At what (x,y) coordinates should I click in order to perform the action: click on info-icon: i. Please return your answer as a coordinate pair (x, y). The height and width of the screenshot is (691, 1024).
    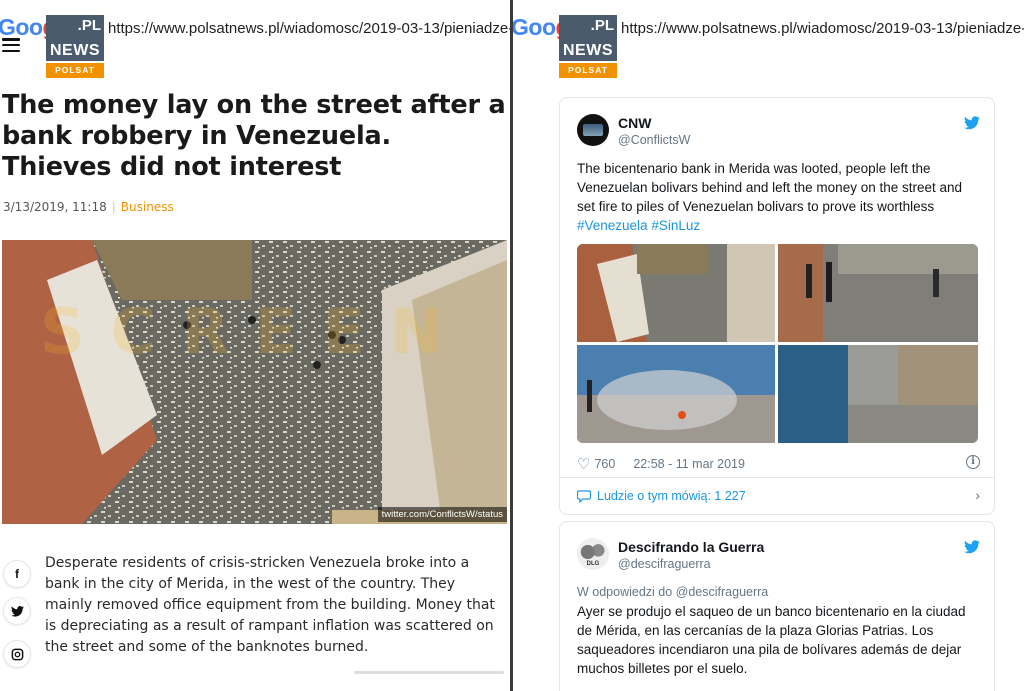
    Looking at the image, I should click on (973, 462).